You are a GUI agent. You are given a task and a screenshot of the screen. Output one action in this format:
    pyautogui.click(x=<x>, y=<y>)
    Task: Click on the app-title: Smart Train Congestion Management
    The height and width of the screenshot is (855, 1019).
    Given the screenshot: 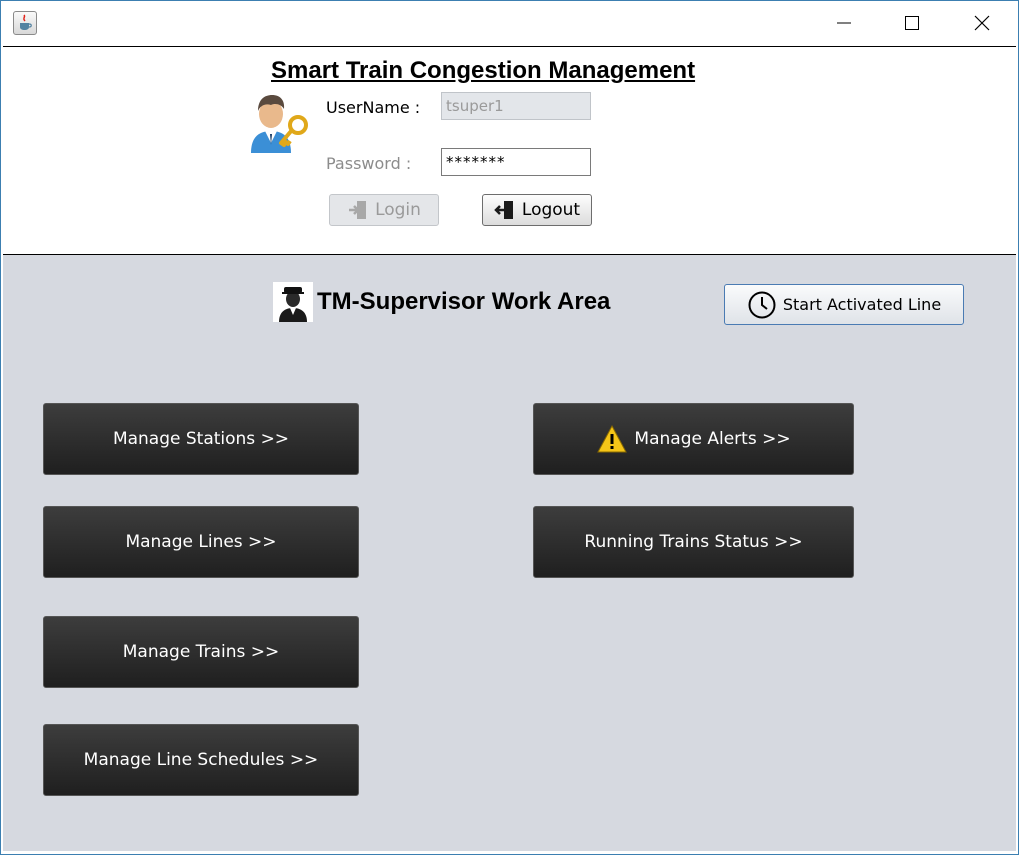 What is the action you would take?
    pyautogui.click(x=483, y=70)
    